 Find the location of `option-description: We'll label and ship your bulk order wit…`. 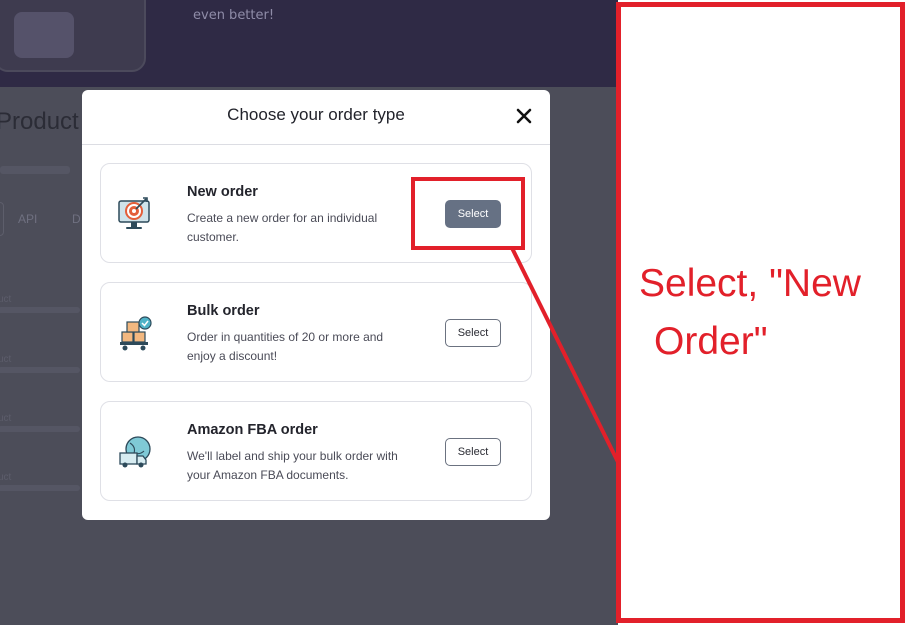

option-description: We'll label and ship your bulk order wit… is located at coordinates (292, 465).